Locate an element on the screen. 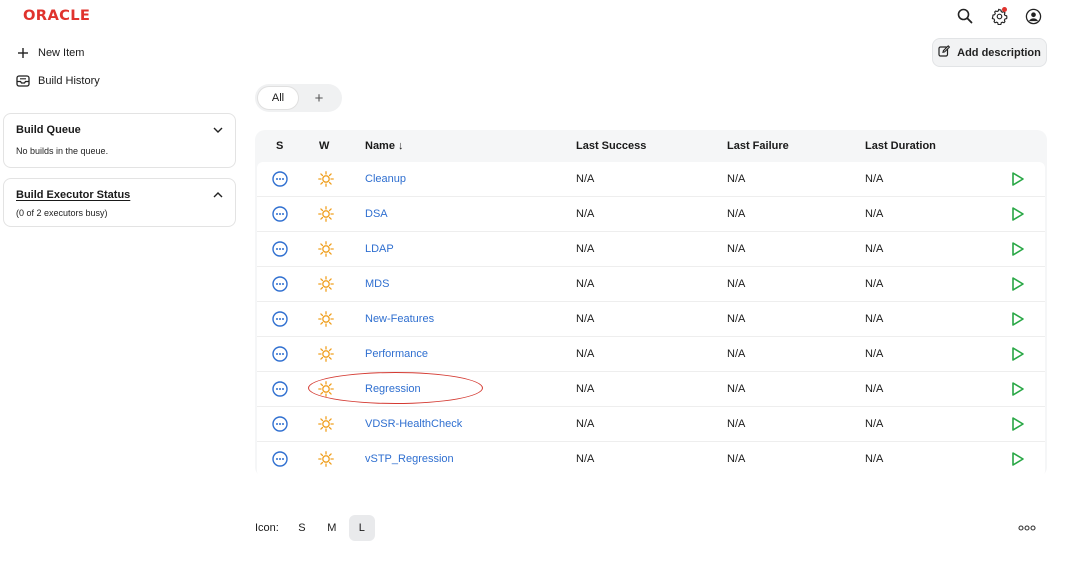  job-name-link: DSA is located at coordinates (376, 214).